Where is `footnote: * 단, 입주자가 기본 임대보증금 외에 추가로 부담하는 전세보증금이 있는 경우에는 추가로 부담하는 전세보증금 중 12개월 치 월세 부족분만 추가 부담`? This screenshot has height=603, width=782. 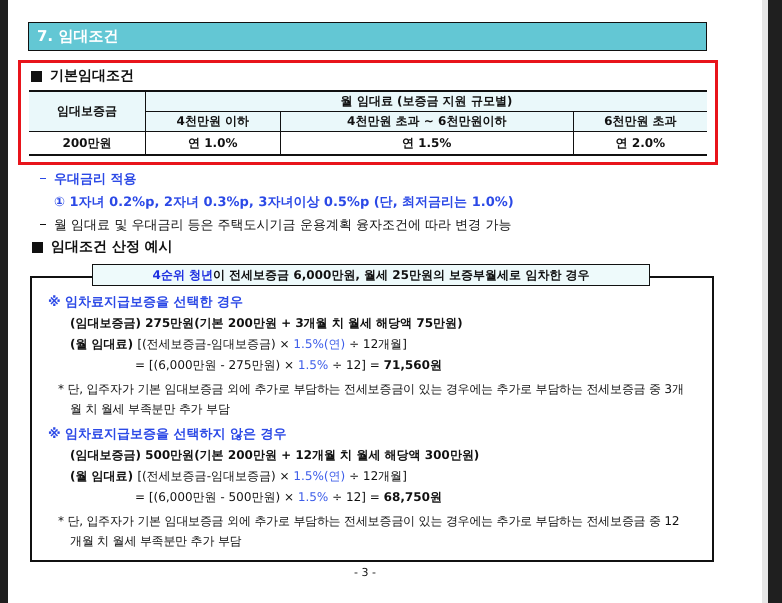
footnote: * 단, 입주자가 기본 임대보증금 외에 추가로 부담하는 전세보증금이 있는 경우에는 추가로 부담하는 전세보증금 중 12개월 치 월세 부족분만 추가 부담 is located at coordinates (368, 531).